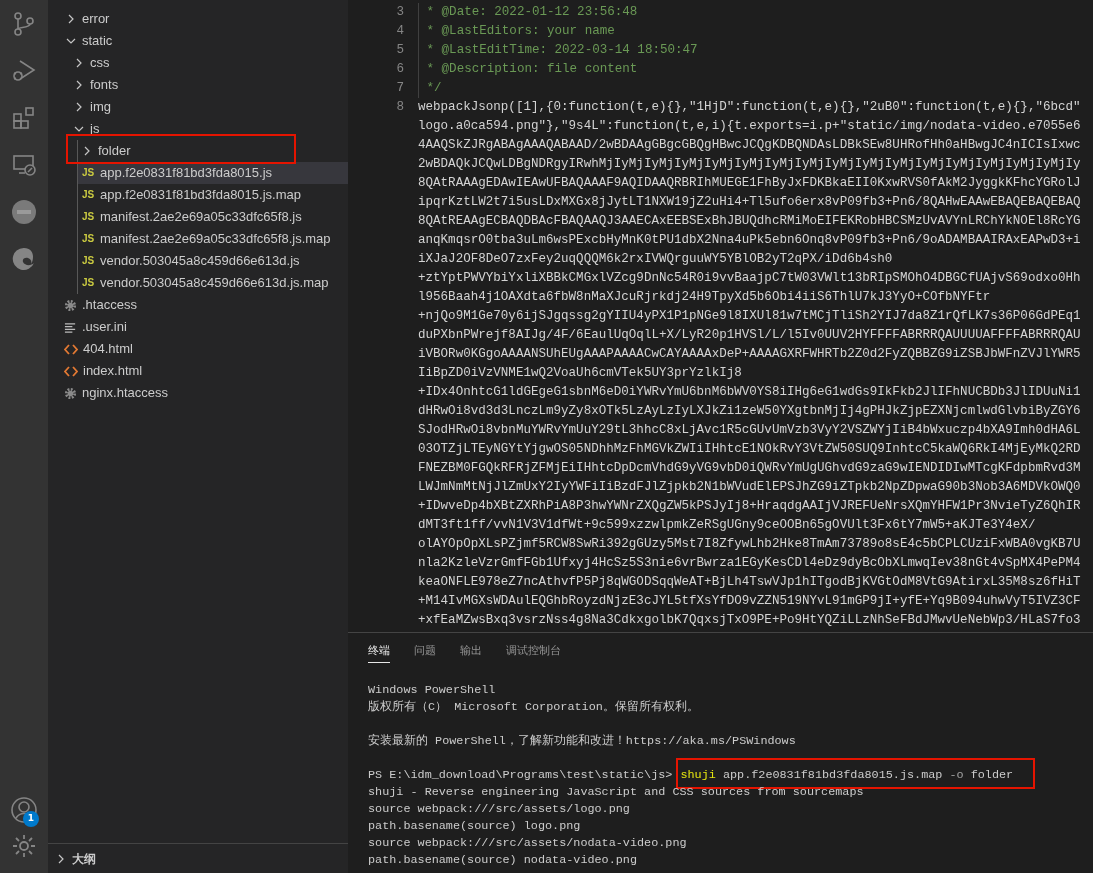 The image size is (1093, 873). What do you see at coordinates (749, 544) in the screenshot?
I see `code-line: olAYOpOpXLsPZjmf5RCW8SwRi392gGUzy5Mst7I8ZfywLhb2Hke8TmAm73789o8sE4c5bCPLCUziFxWBA0vgKB7U` at bounding box center [749, 544].